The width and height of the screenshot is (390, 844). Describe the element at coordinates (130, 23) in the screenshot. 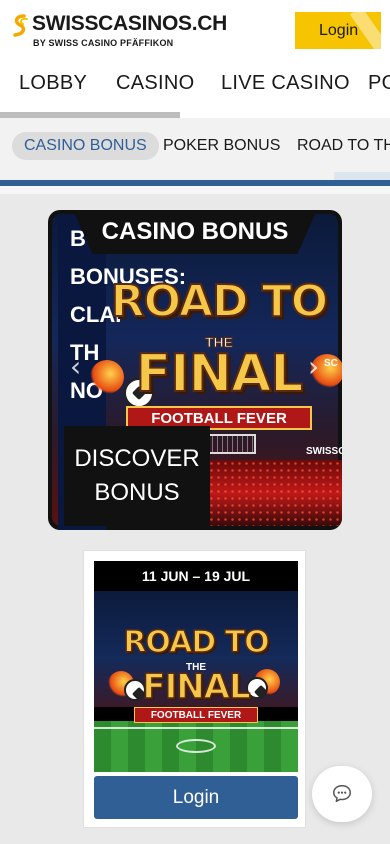

I see `logo-title: SWISSCASINOS.CH` at that location.